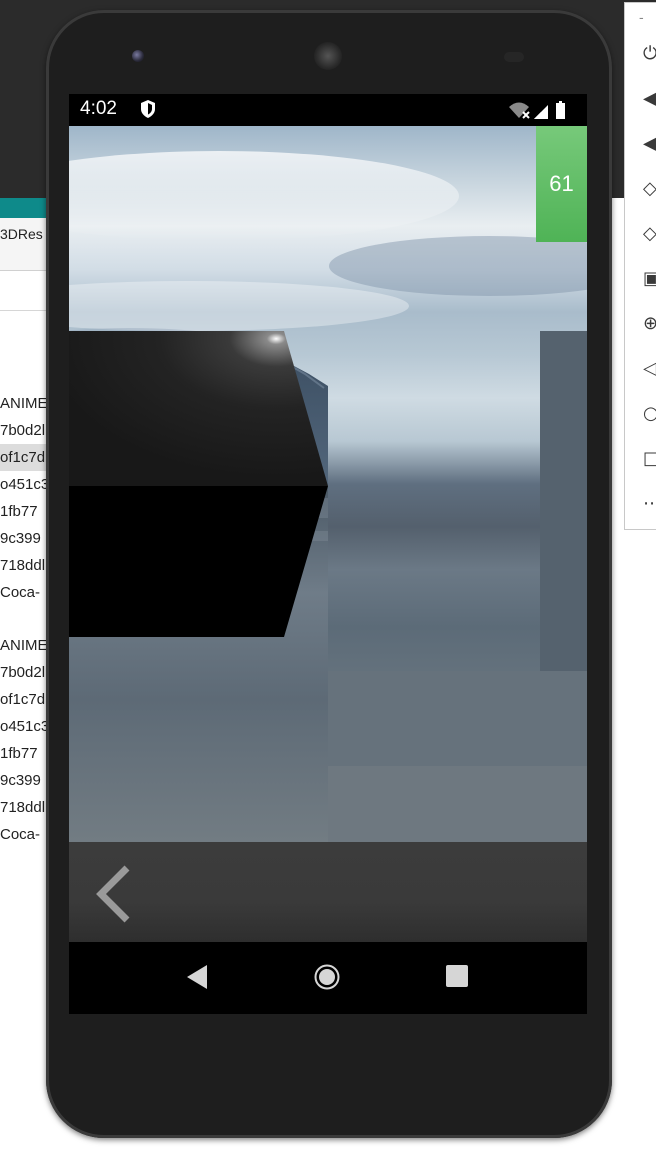 The height and width of the screenshot is (1151, 656). What do you see at coordinates (649, 144) in the screenshot?
I see `volume-down-icon: ◀` at bounding box center [649, 144].